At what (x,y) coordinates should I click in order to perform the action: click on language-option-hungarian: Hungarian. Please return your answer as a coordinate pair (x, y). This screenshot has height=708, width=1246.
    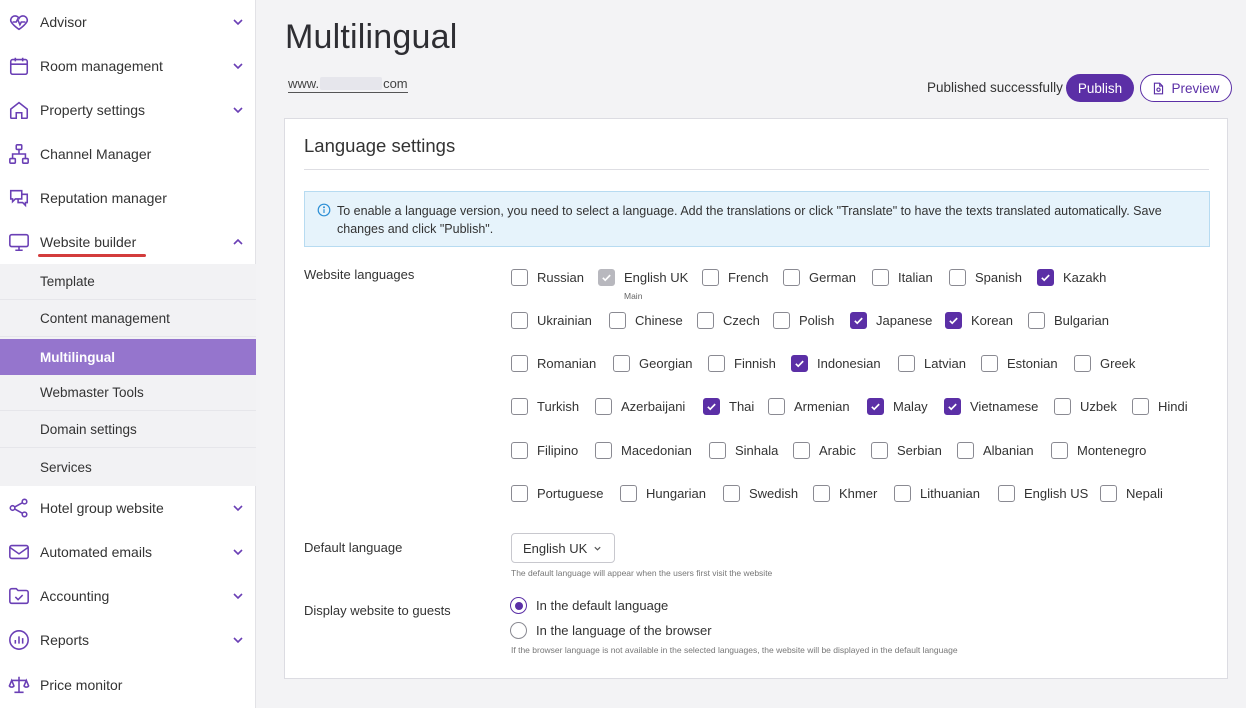
    Looking at the image, I should click on (663, 493).